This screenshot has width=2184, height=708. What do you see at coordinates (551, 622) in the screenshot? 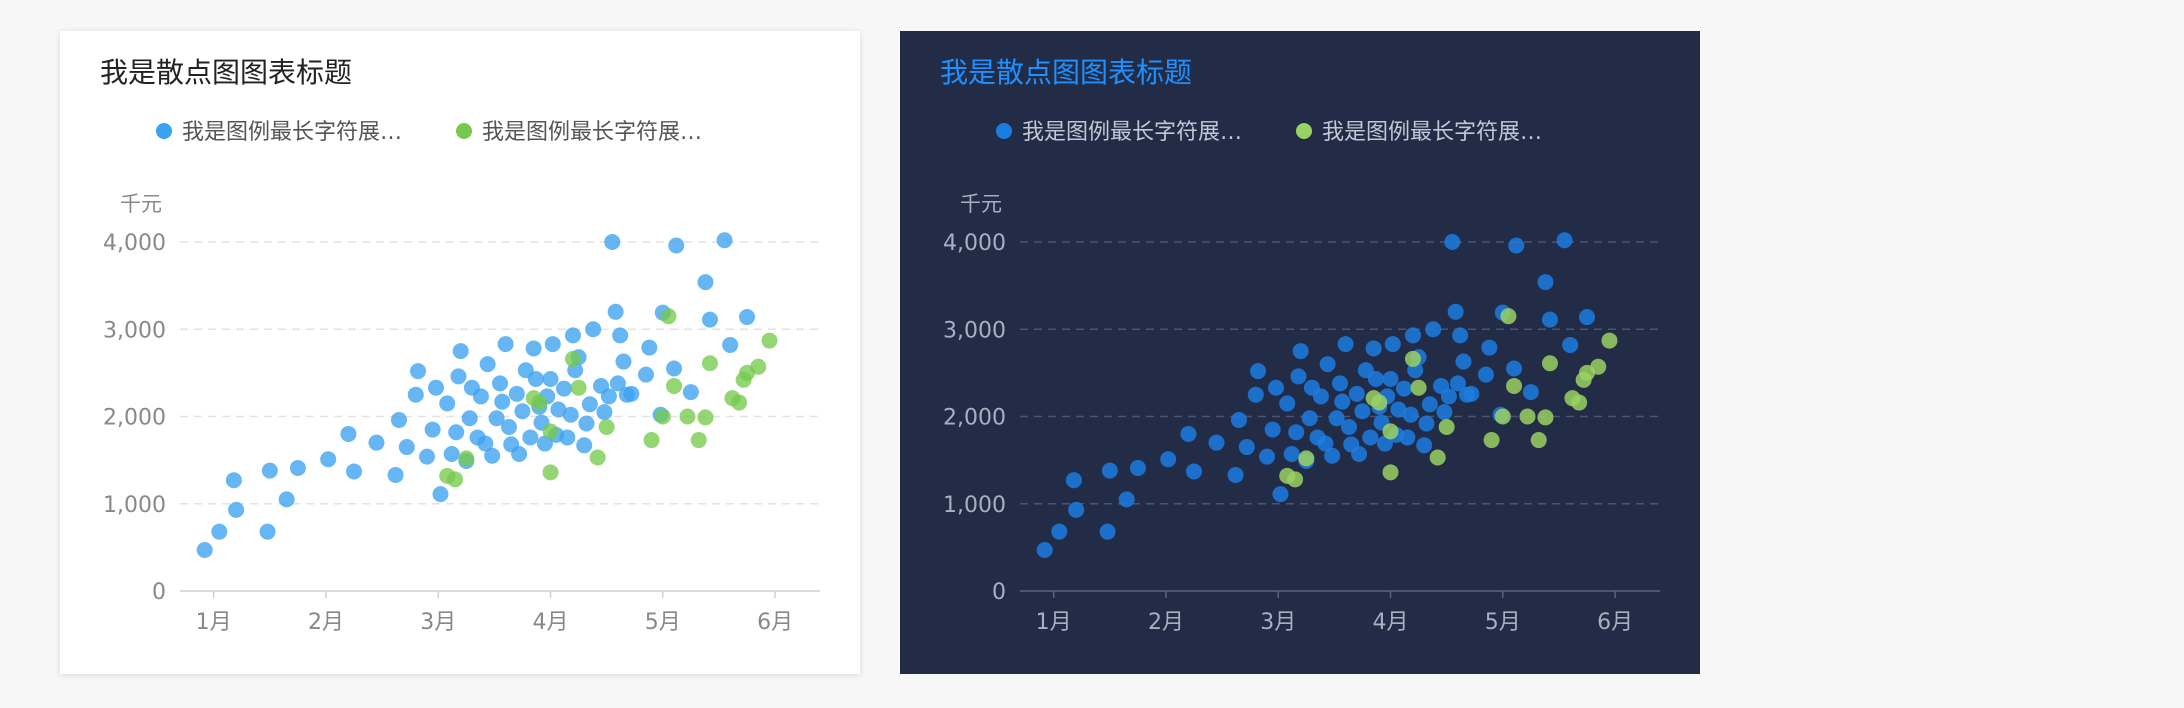
I see `x-tick-label: 4月` at bounding box center [551, 622].